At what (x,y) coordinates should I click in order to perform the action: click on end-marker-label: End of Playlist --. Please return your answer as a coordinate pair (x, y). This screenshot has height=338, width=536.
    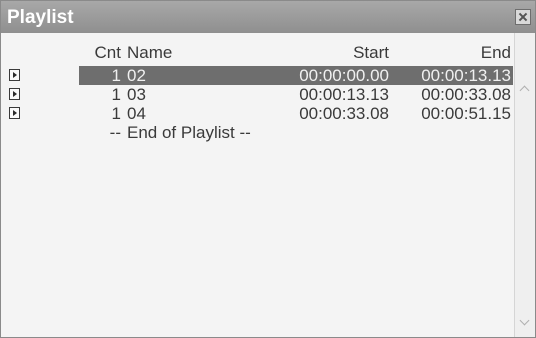
    Looking at the image, I should click on (189, 132).